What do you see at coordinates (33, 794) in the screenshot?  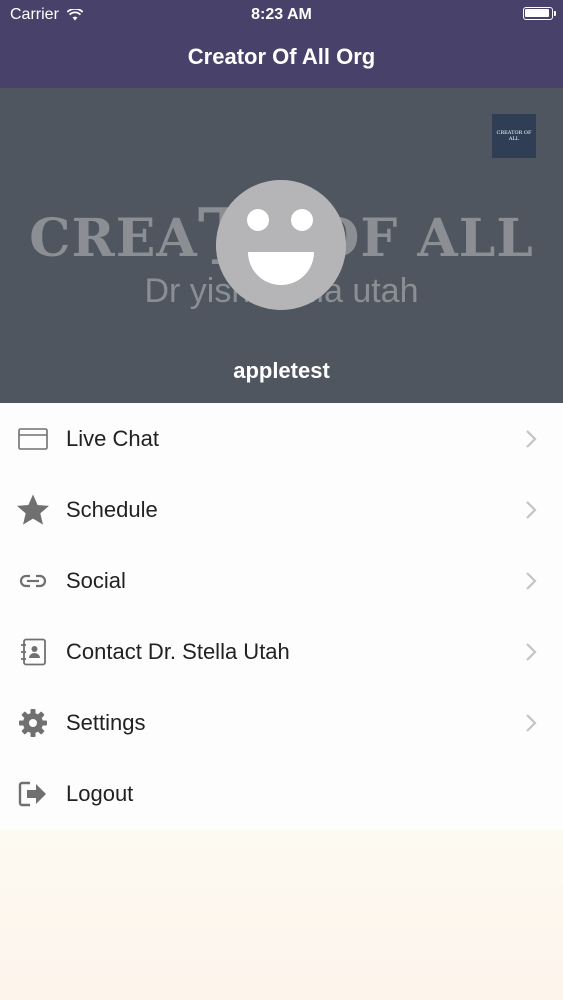 I see `logout-icon` at bounding box center [33, 794].